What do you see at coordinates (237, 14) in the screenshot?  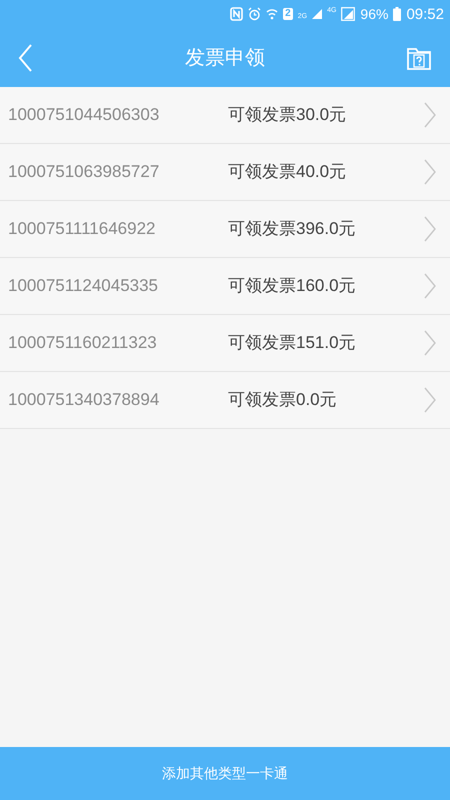 I see `nfc-icon` at bounding box center [237, 14].